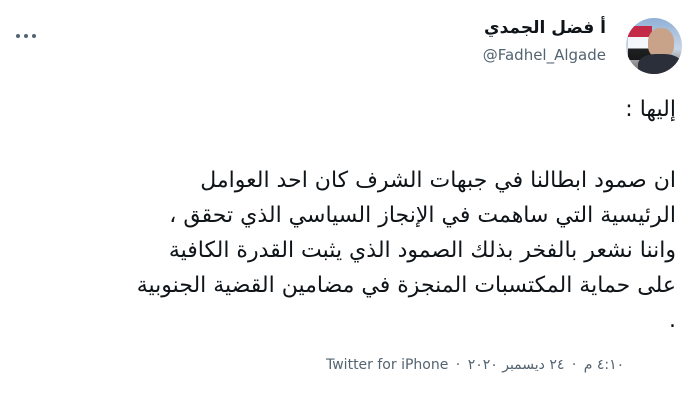  What do you see at coordinates (387, 365) in the screenshot?
I see `tweet-source: Twitter for iPhone` at bounding box center [387, 365].